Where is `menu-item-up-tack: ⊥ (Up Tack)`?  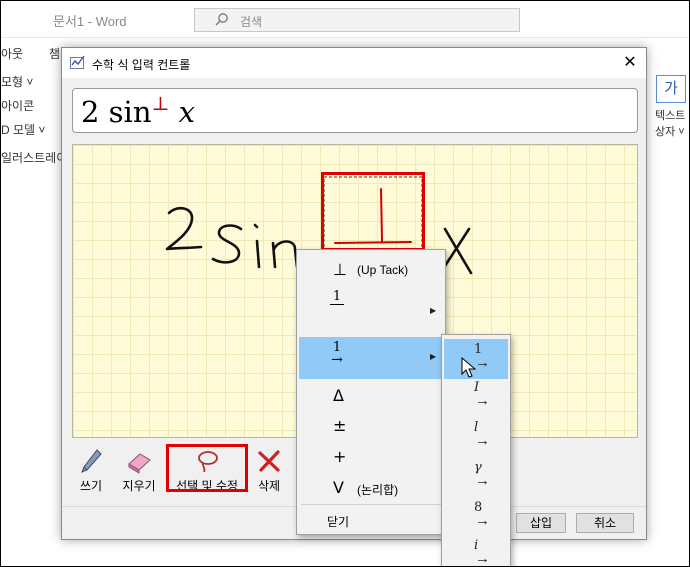 menu-item-up-tack: ⊥ (Up Tack) is located at coordinates (371, 269).